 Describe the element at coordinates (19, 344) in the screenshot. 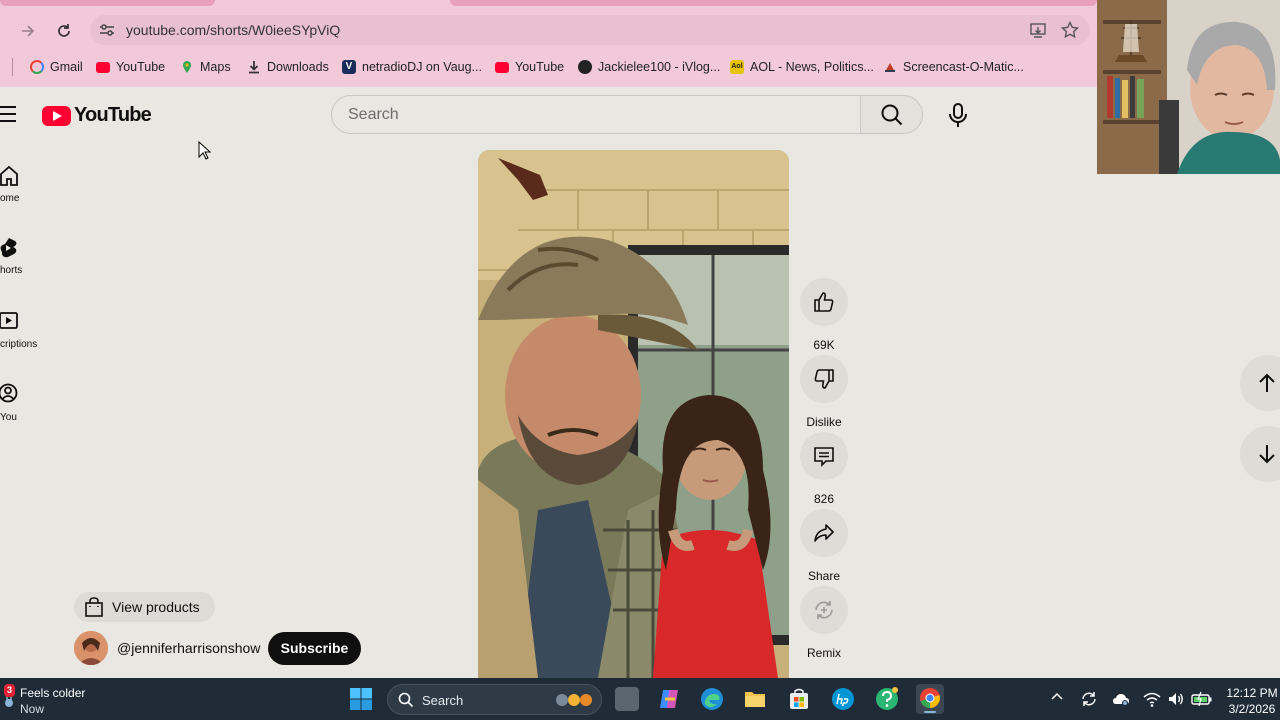

I see `nav-label: criptions` at that location.